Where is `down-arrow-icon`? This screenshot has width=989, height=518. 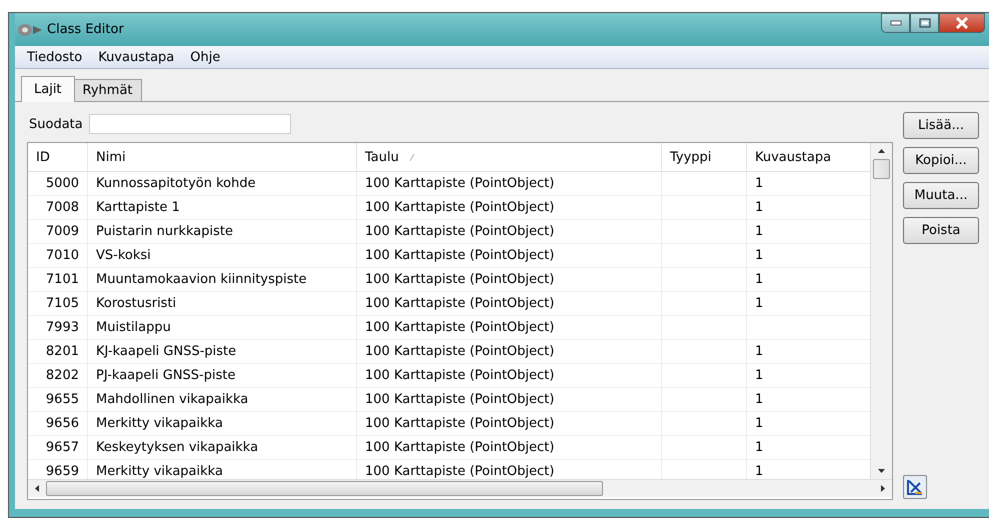 down-arrow-icon is located at coordinates (881, 471).